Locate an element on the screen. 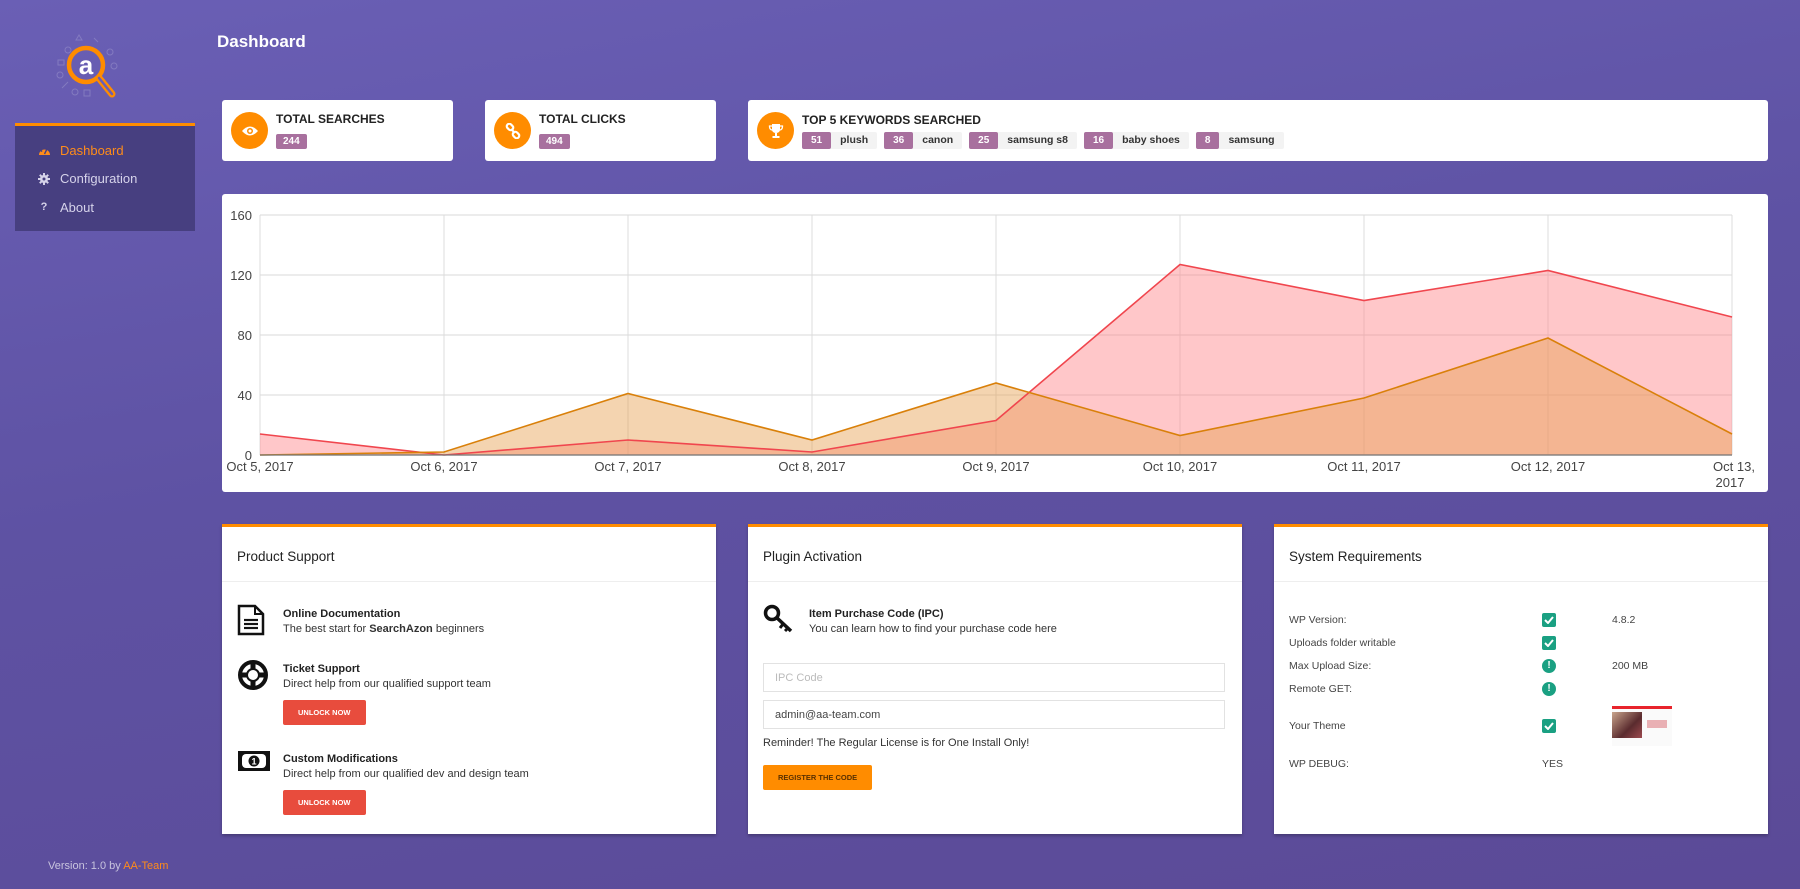  stat-value: 494 is located at coordinates (554, 141).